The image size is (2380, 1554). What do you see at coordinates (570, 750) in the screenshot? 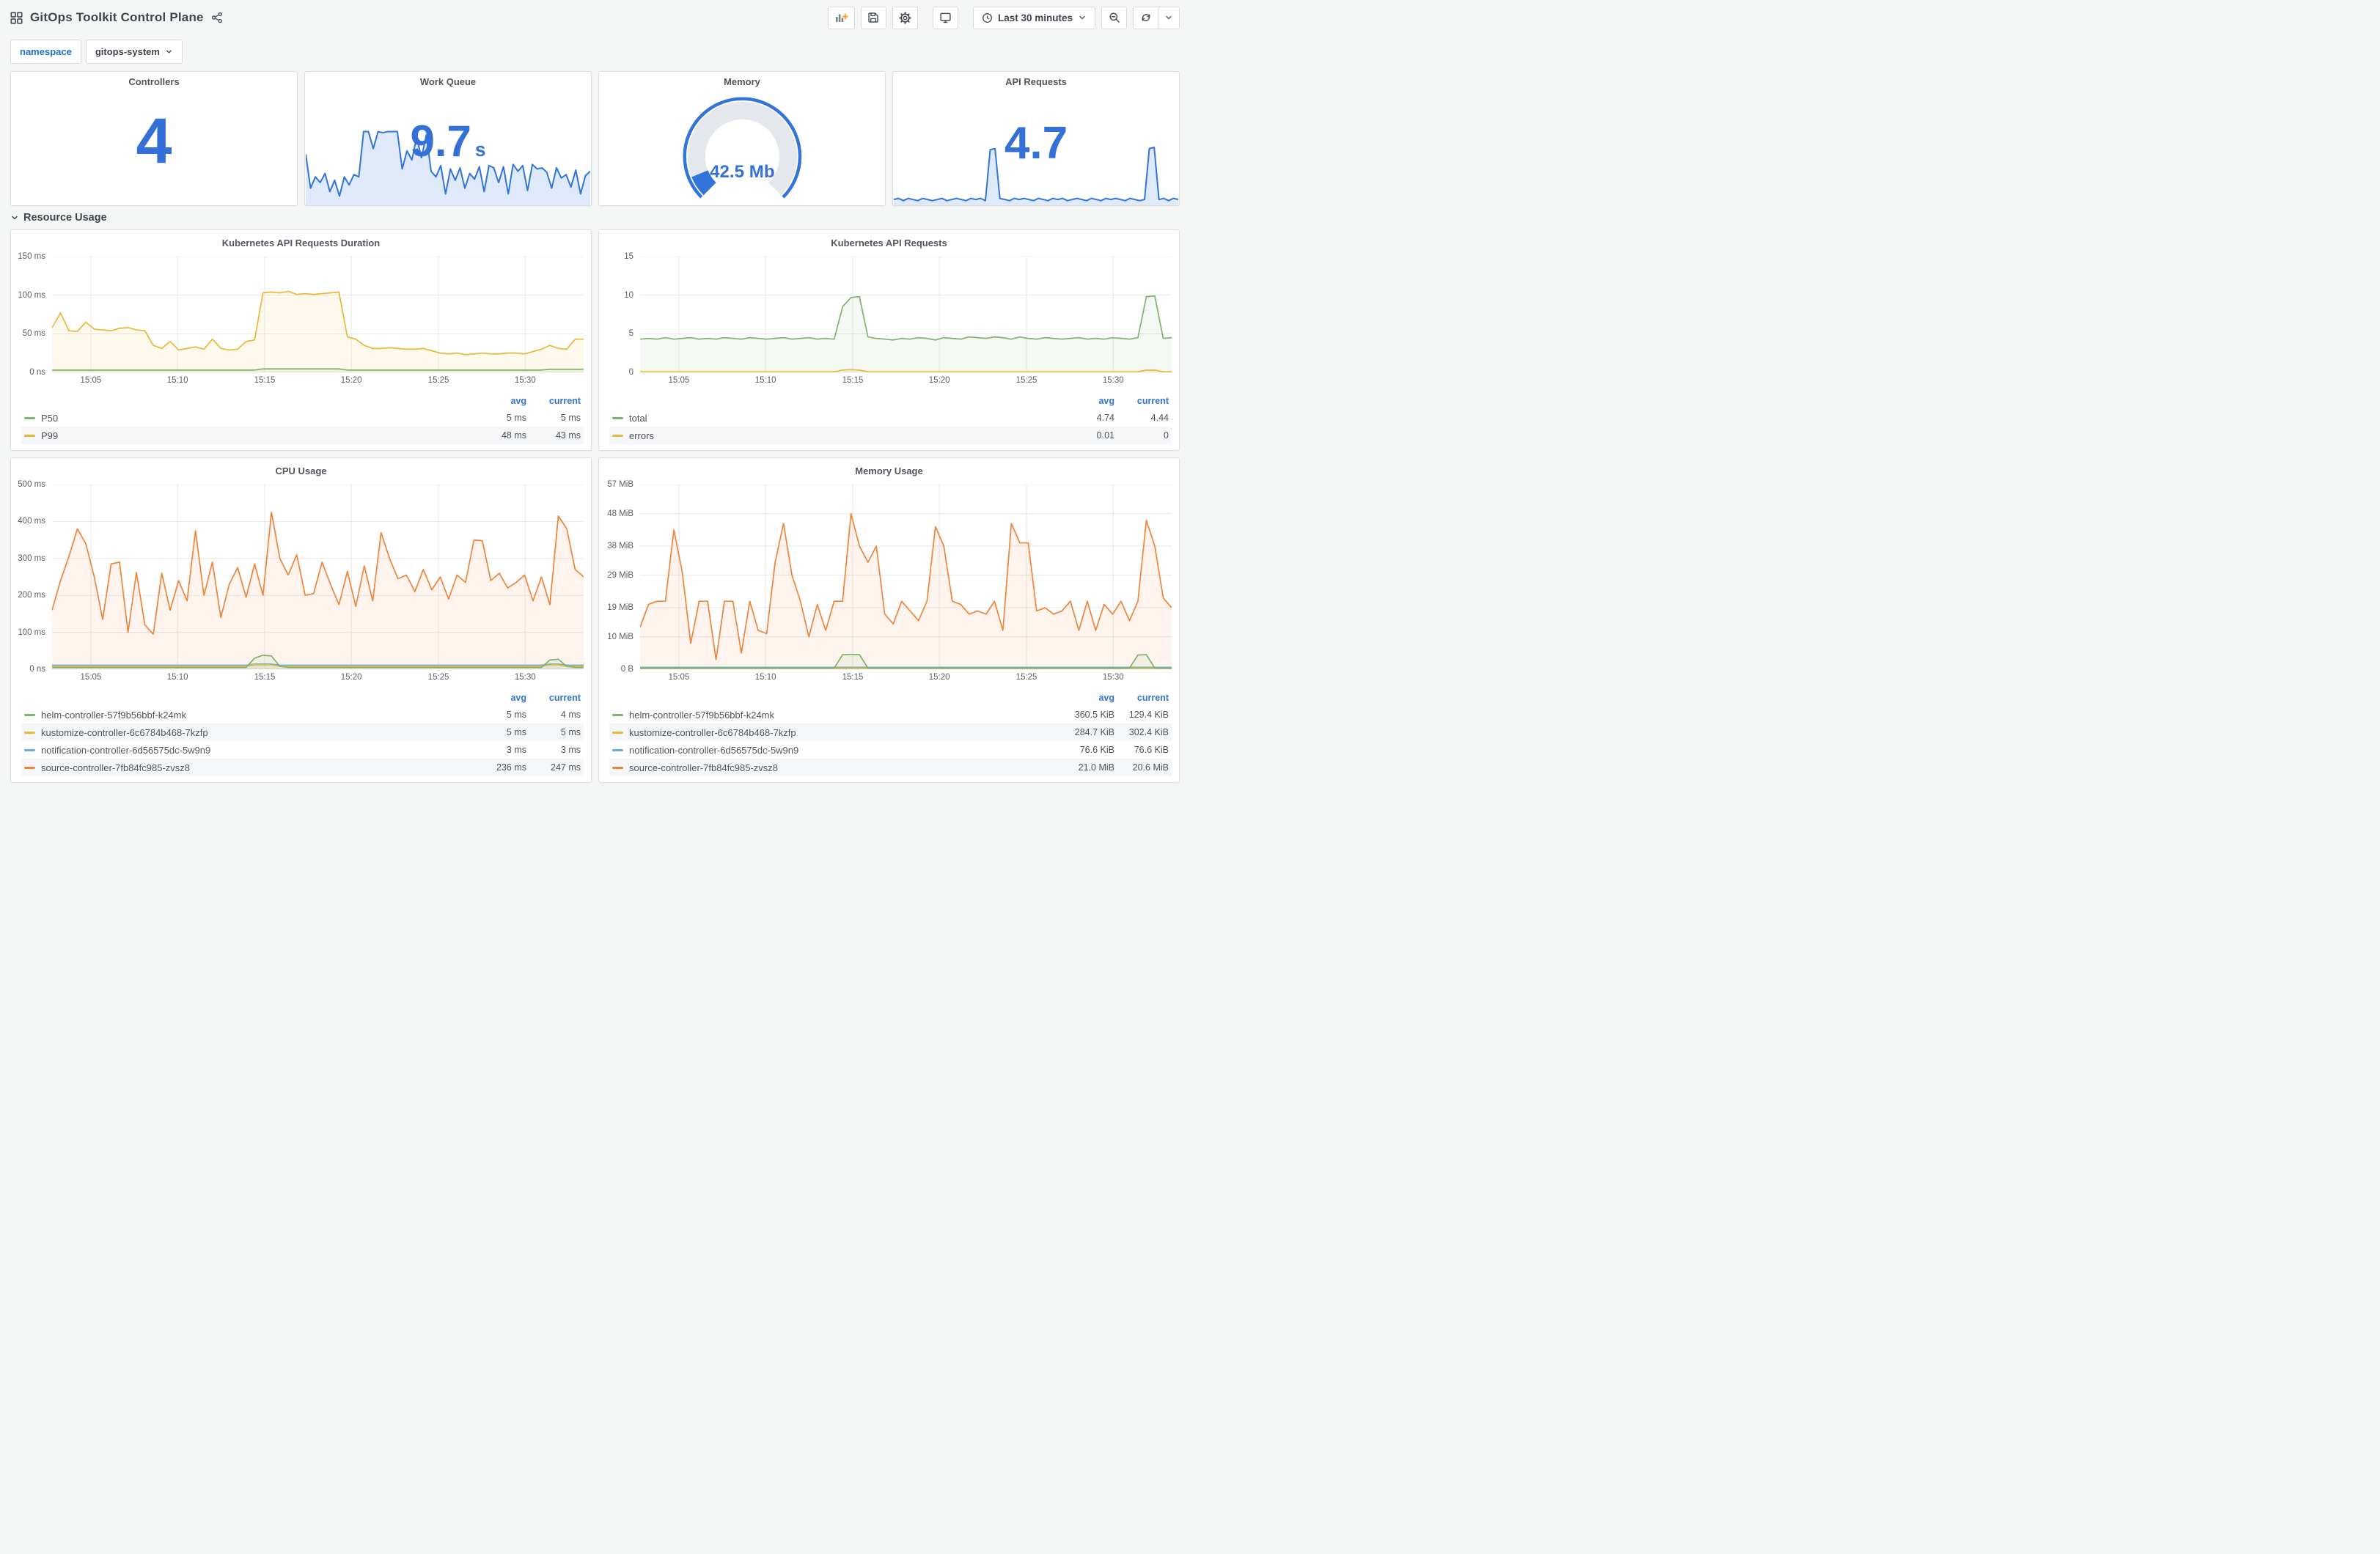
I see `legend-current-value: 3 ms` at bounding box center [570, 750].